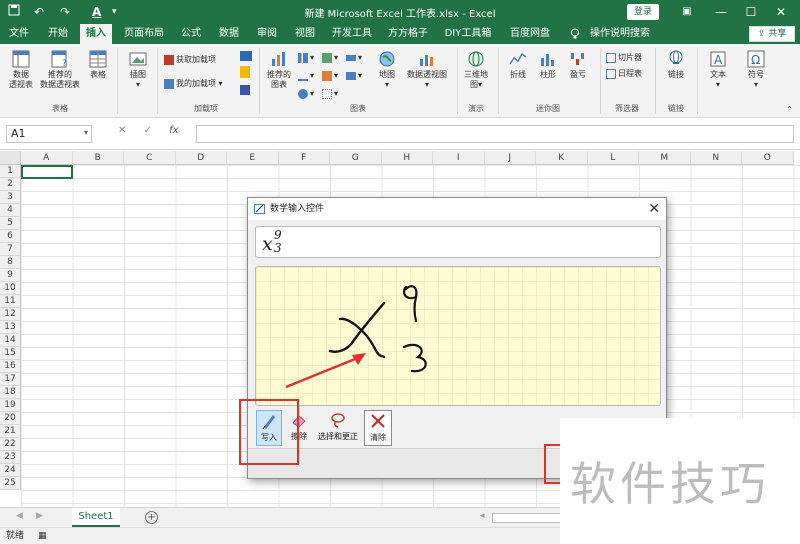  I want to click on column-header: G, so click(356, 158).